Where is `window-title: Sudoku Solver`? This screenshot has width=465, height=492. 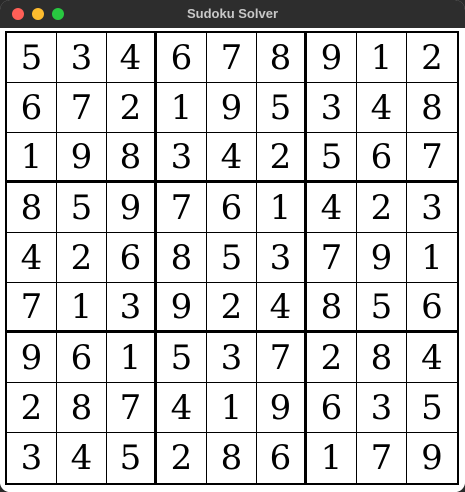
window-title: Sudoku Solver is located at coordinates (232, 13).